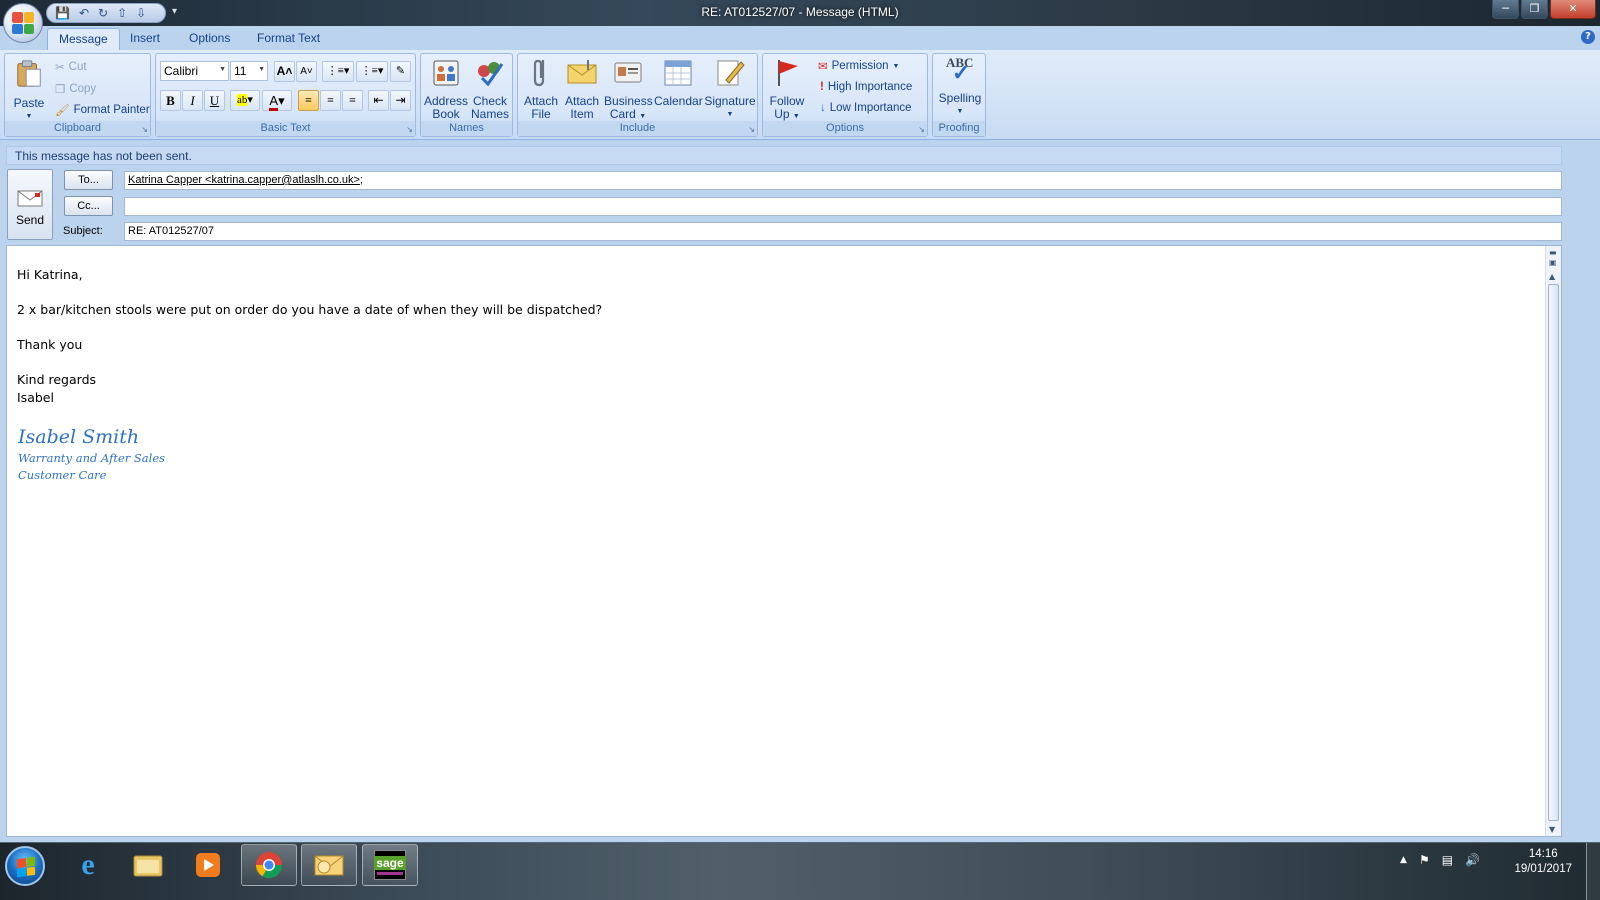  I want to click on taskbar-outlook, so click(329, 865).